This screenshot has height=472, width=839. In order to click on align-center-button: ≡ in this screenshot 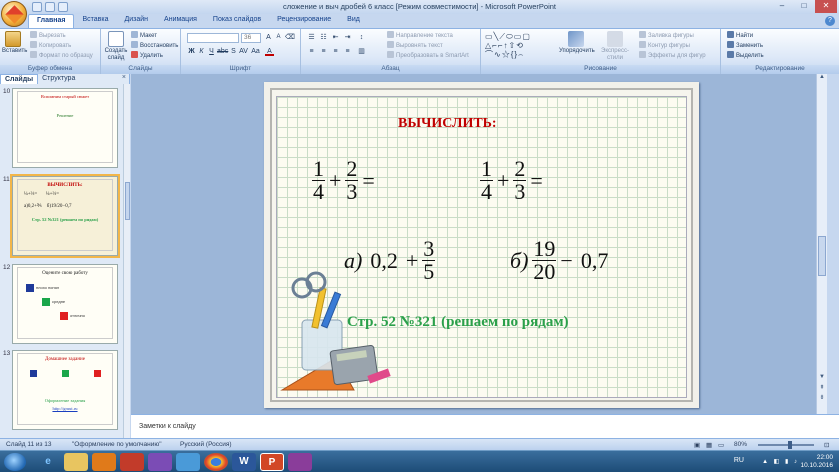, I will do `click(323, 51)`.